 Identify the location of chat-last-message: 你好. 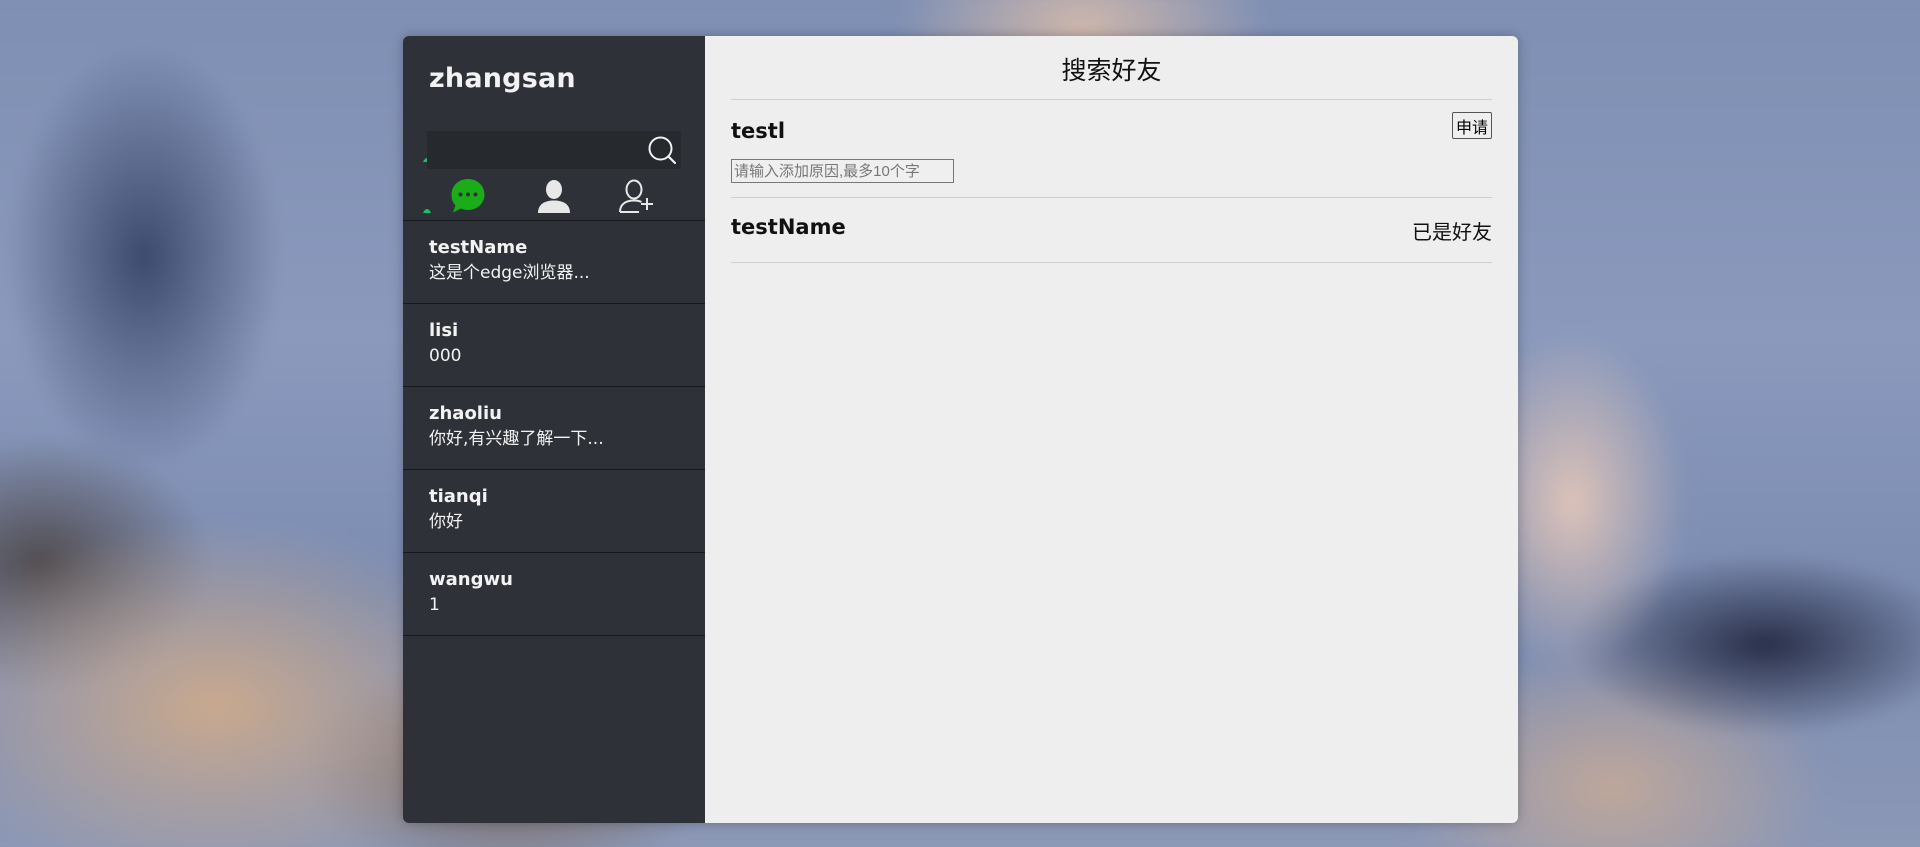
(446, 522).